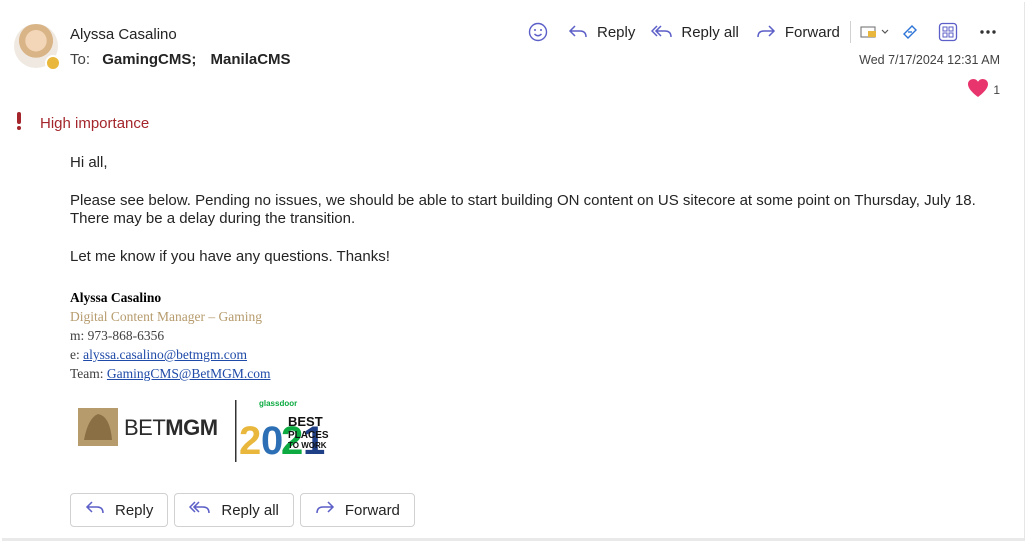 Image resolution: width=1028 pixels, height=547 pixels. What do you see at coordinates (272, 441) in the screenshot?
I see `svg-text: 0` at bounding box center [272, 441].